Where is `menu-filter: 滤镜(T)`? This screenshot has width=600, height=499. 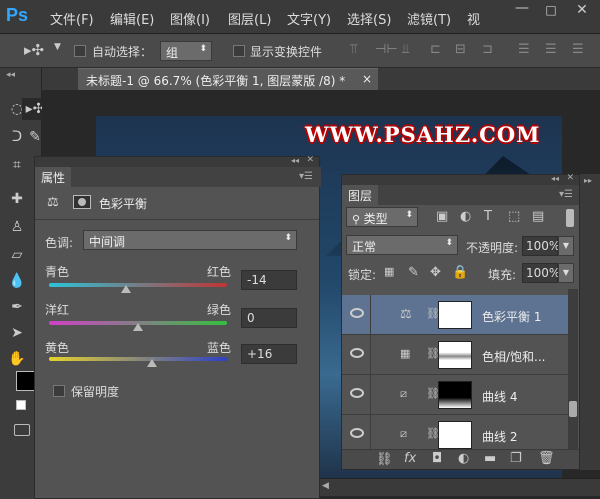 menu-filter: 滤镜(T) is located at coordinates (429, 18).